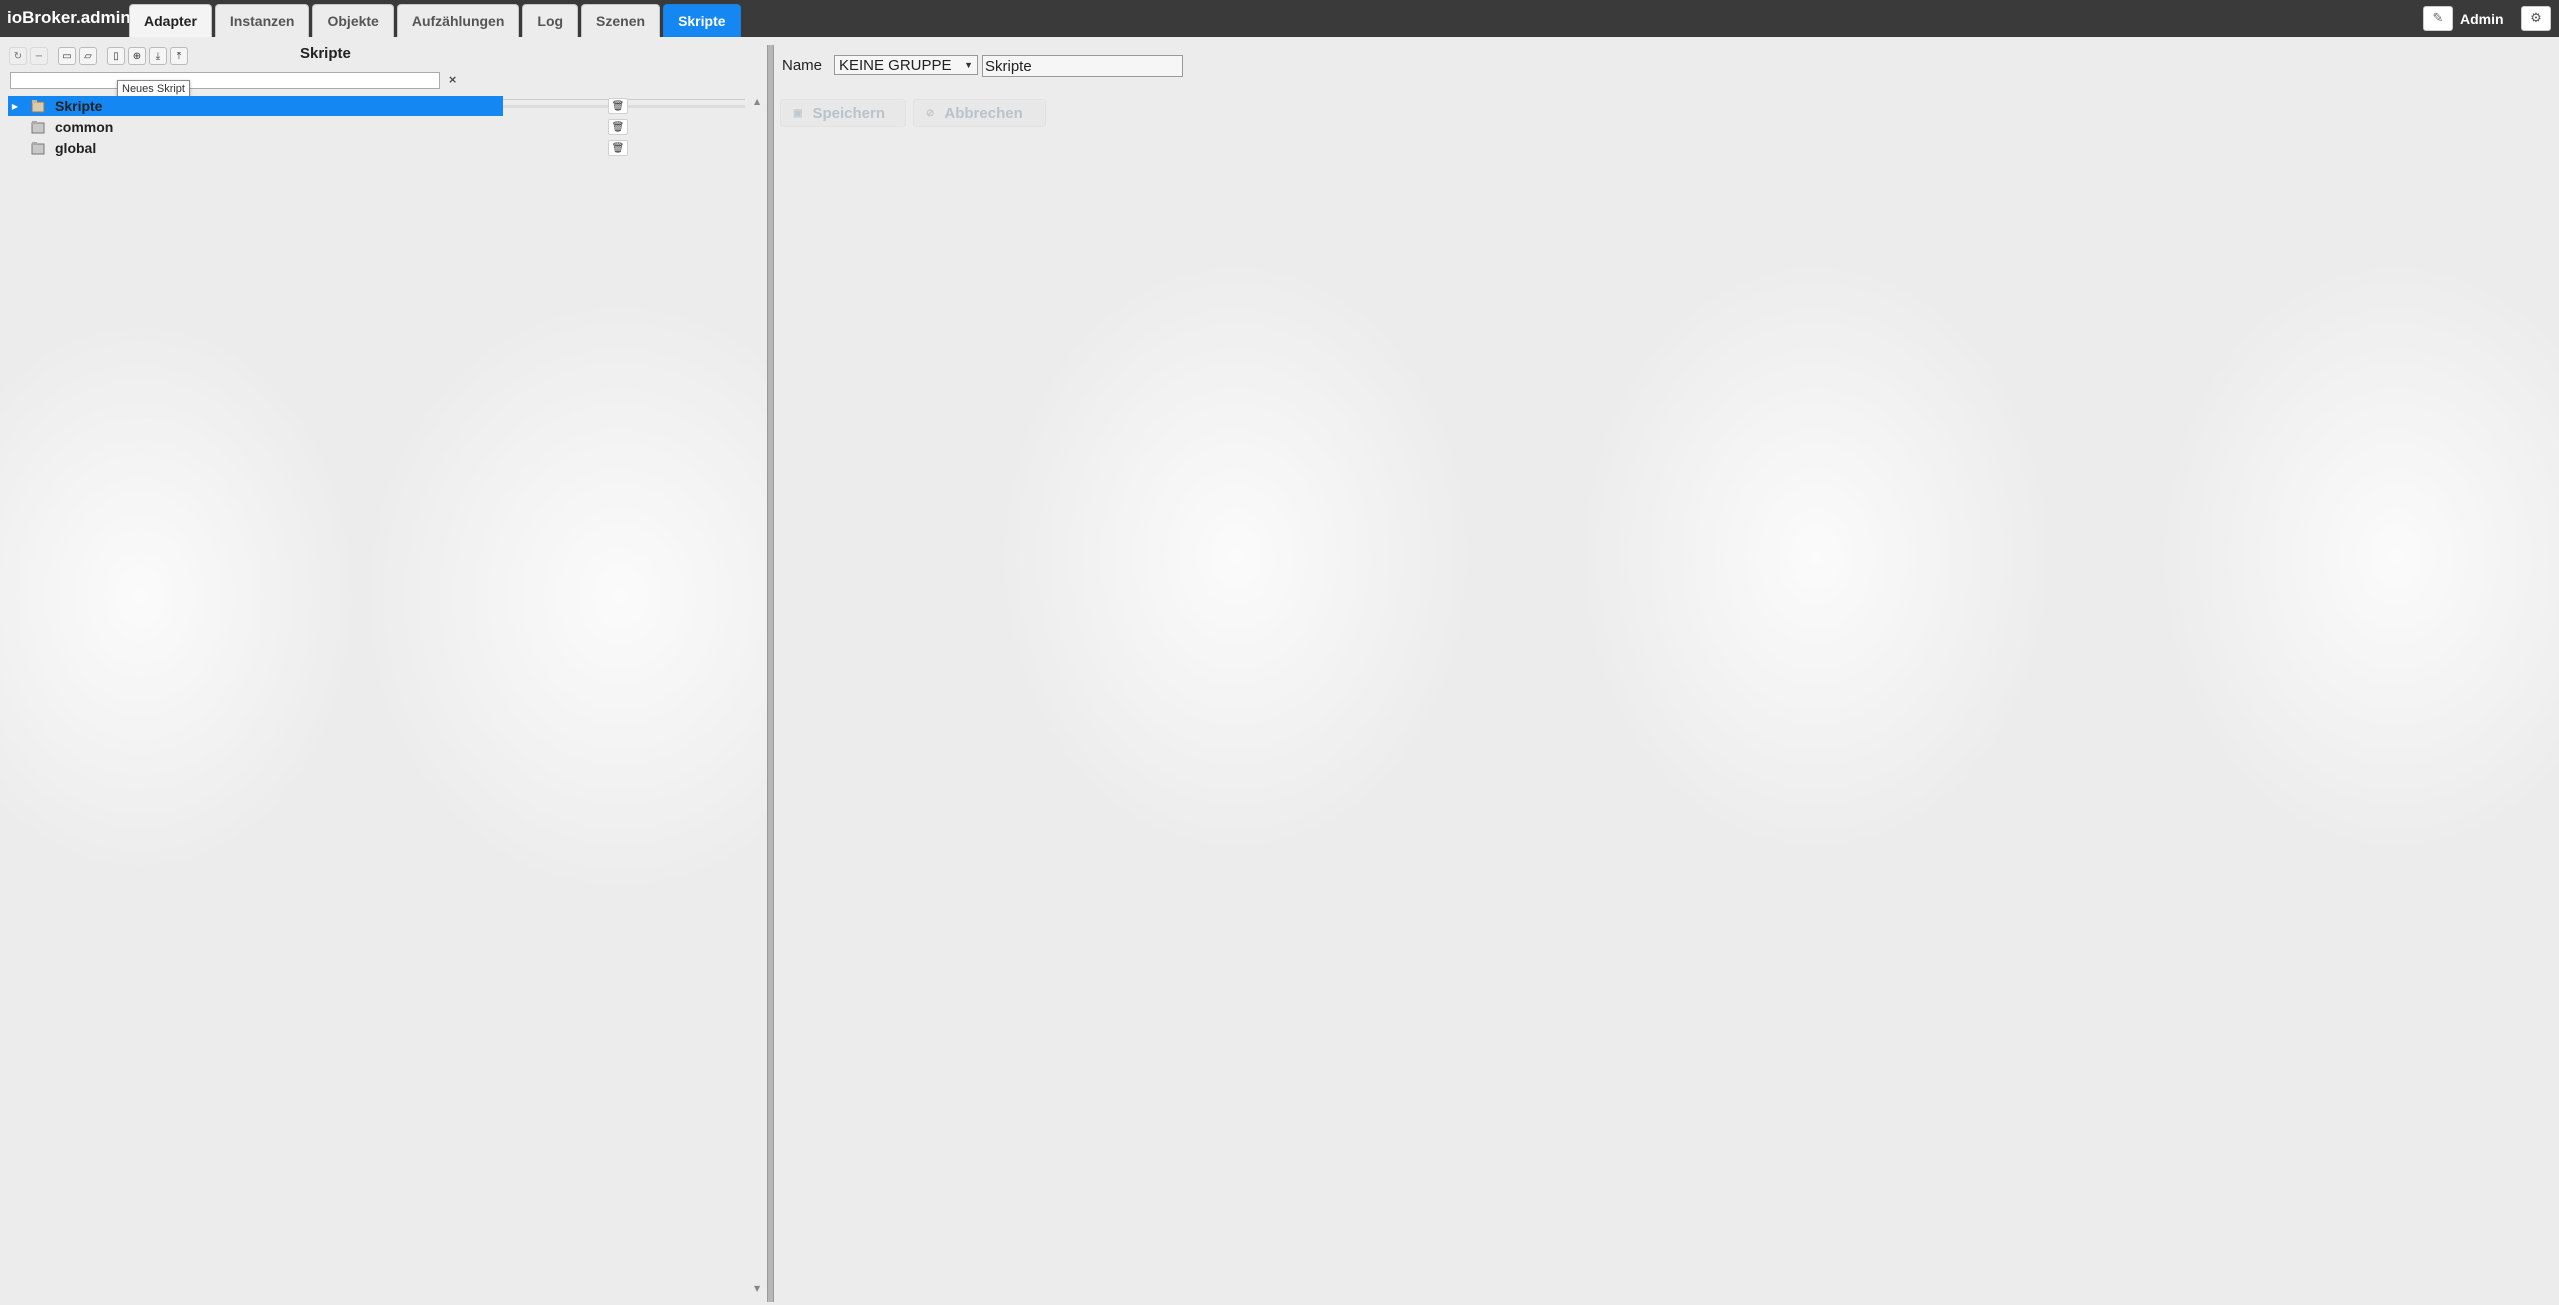 The image size is (2559, 1305). I want to click on add-folder-button: ⊕, so click(137, 56).